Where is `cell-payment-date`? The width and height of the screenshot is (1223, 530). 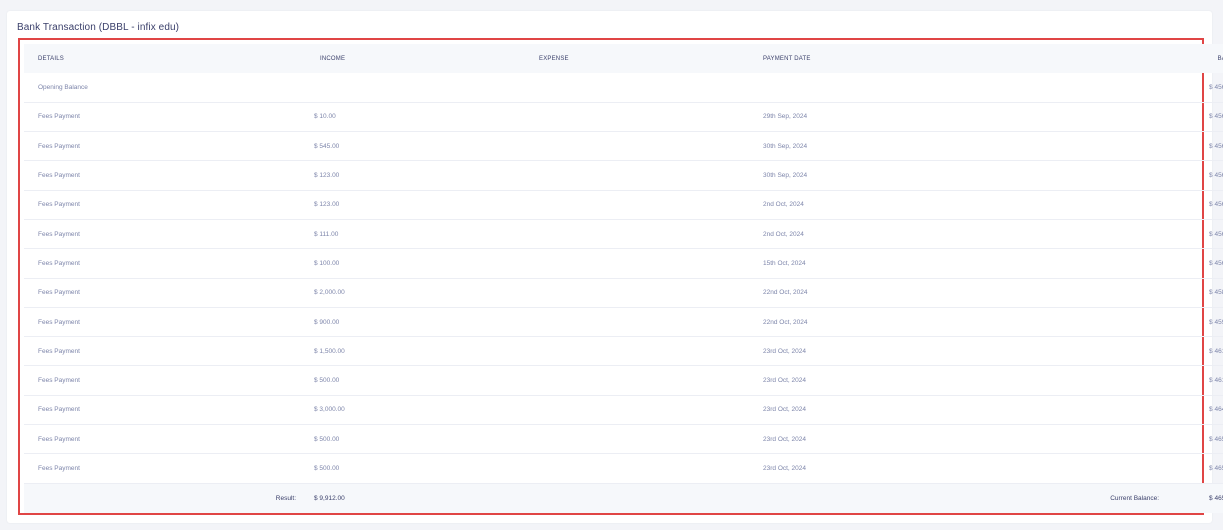
cell-payment-date is located at coordinates (965, 87).